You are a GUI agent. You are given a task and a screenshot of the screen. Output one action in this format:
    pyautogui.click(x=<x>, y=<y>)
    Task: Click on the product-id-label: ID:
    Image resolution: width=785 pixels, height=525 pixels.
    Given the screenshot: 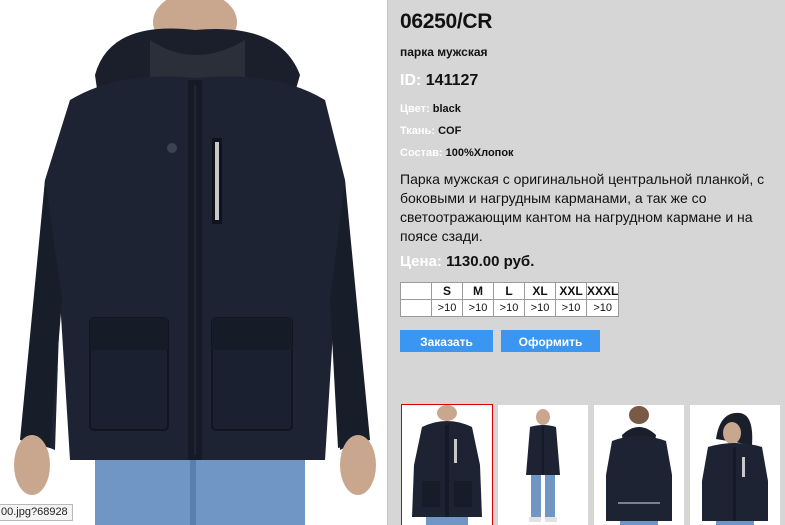 What is the action you would take?
    pyautogui.click(x=411, y=80)
    